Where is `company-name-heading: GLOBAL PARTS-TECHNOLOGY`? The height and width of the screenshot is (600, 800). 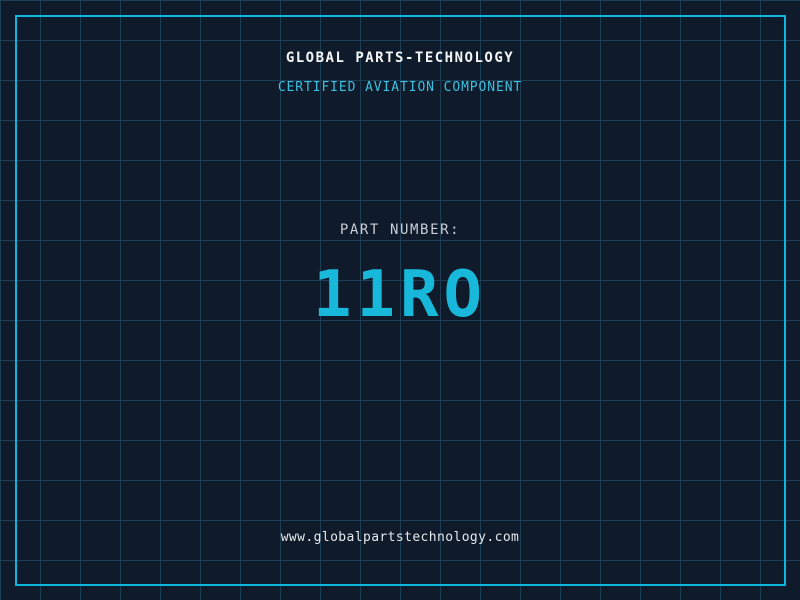
company-name-heading: GLOBAL PARTS-TECHNOLOGY is located at coordinates (400, 58).